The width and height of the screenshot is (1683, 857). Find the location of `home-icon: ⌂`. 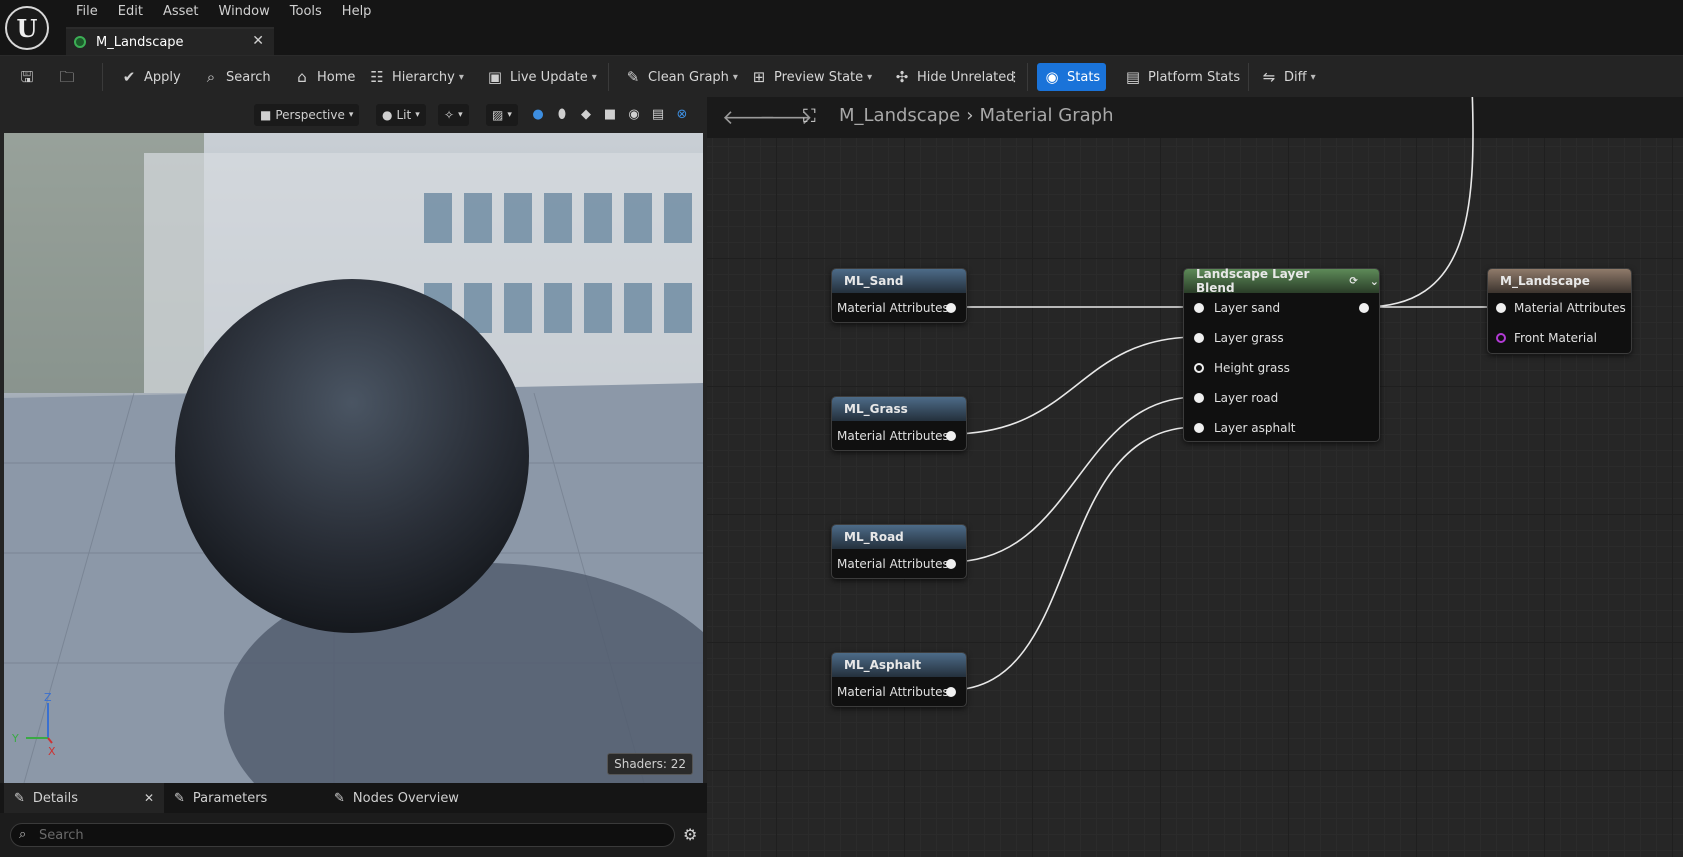

home-icon: ⌂ is located at coordinates (302, 77).